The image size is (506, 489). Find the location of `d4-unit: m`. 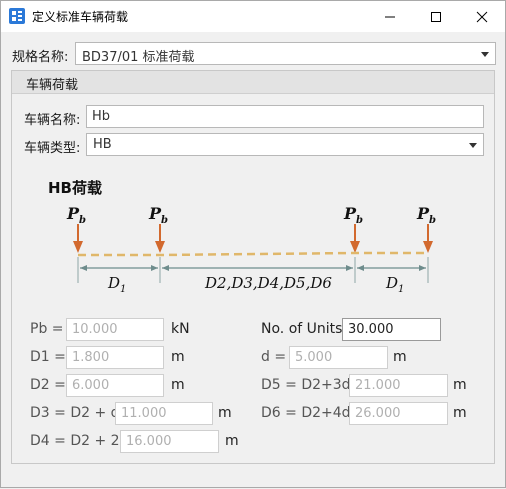

d4-unit: m is located at coordinates (232, 441).